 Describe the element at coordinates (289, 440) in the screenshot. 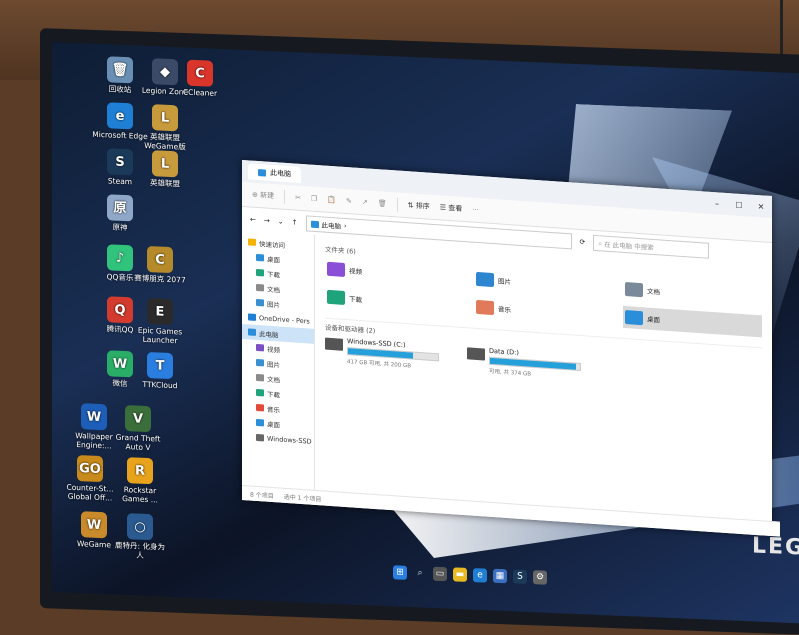

I see `nav-item-label: Windows-SSD` at that location.